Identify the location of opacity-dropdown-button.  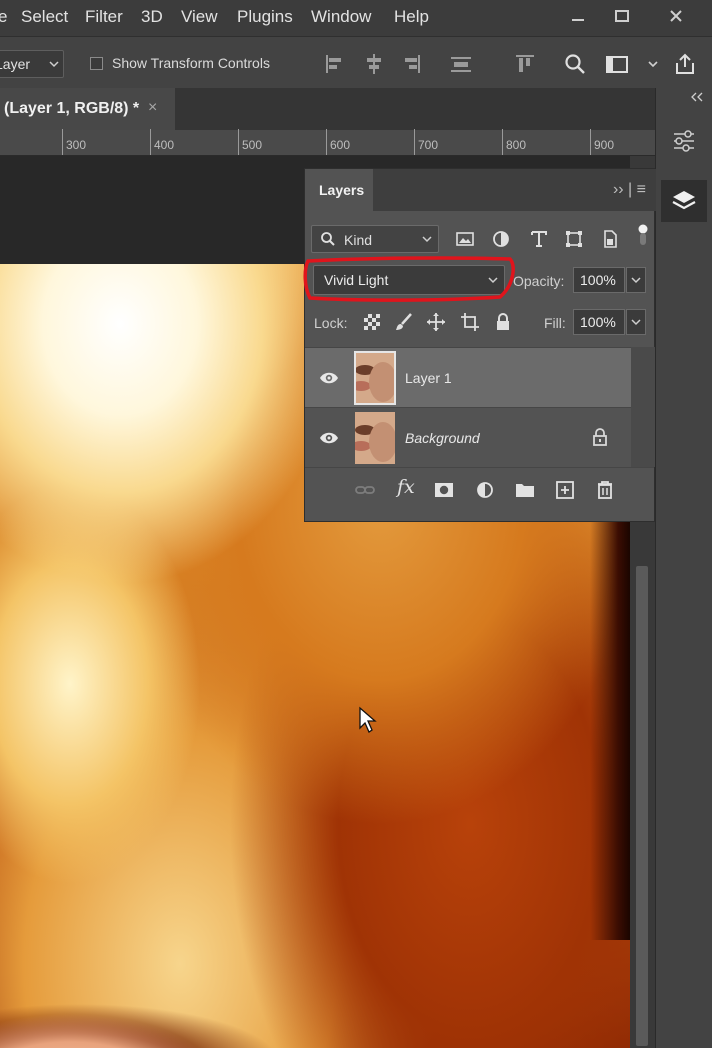
(636, 280).